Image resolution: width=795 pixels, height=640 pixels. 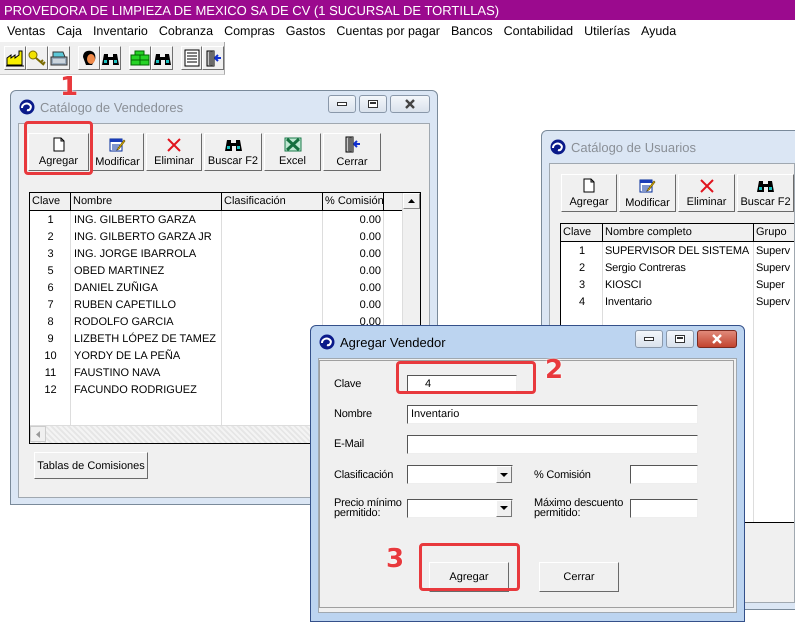 What do you see at coordinates (26, 31) in the screenshot?
I see `menu-item: Ventas` at bounding box center [26, 31].